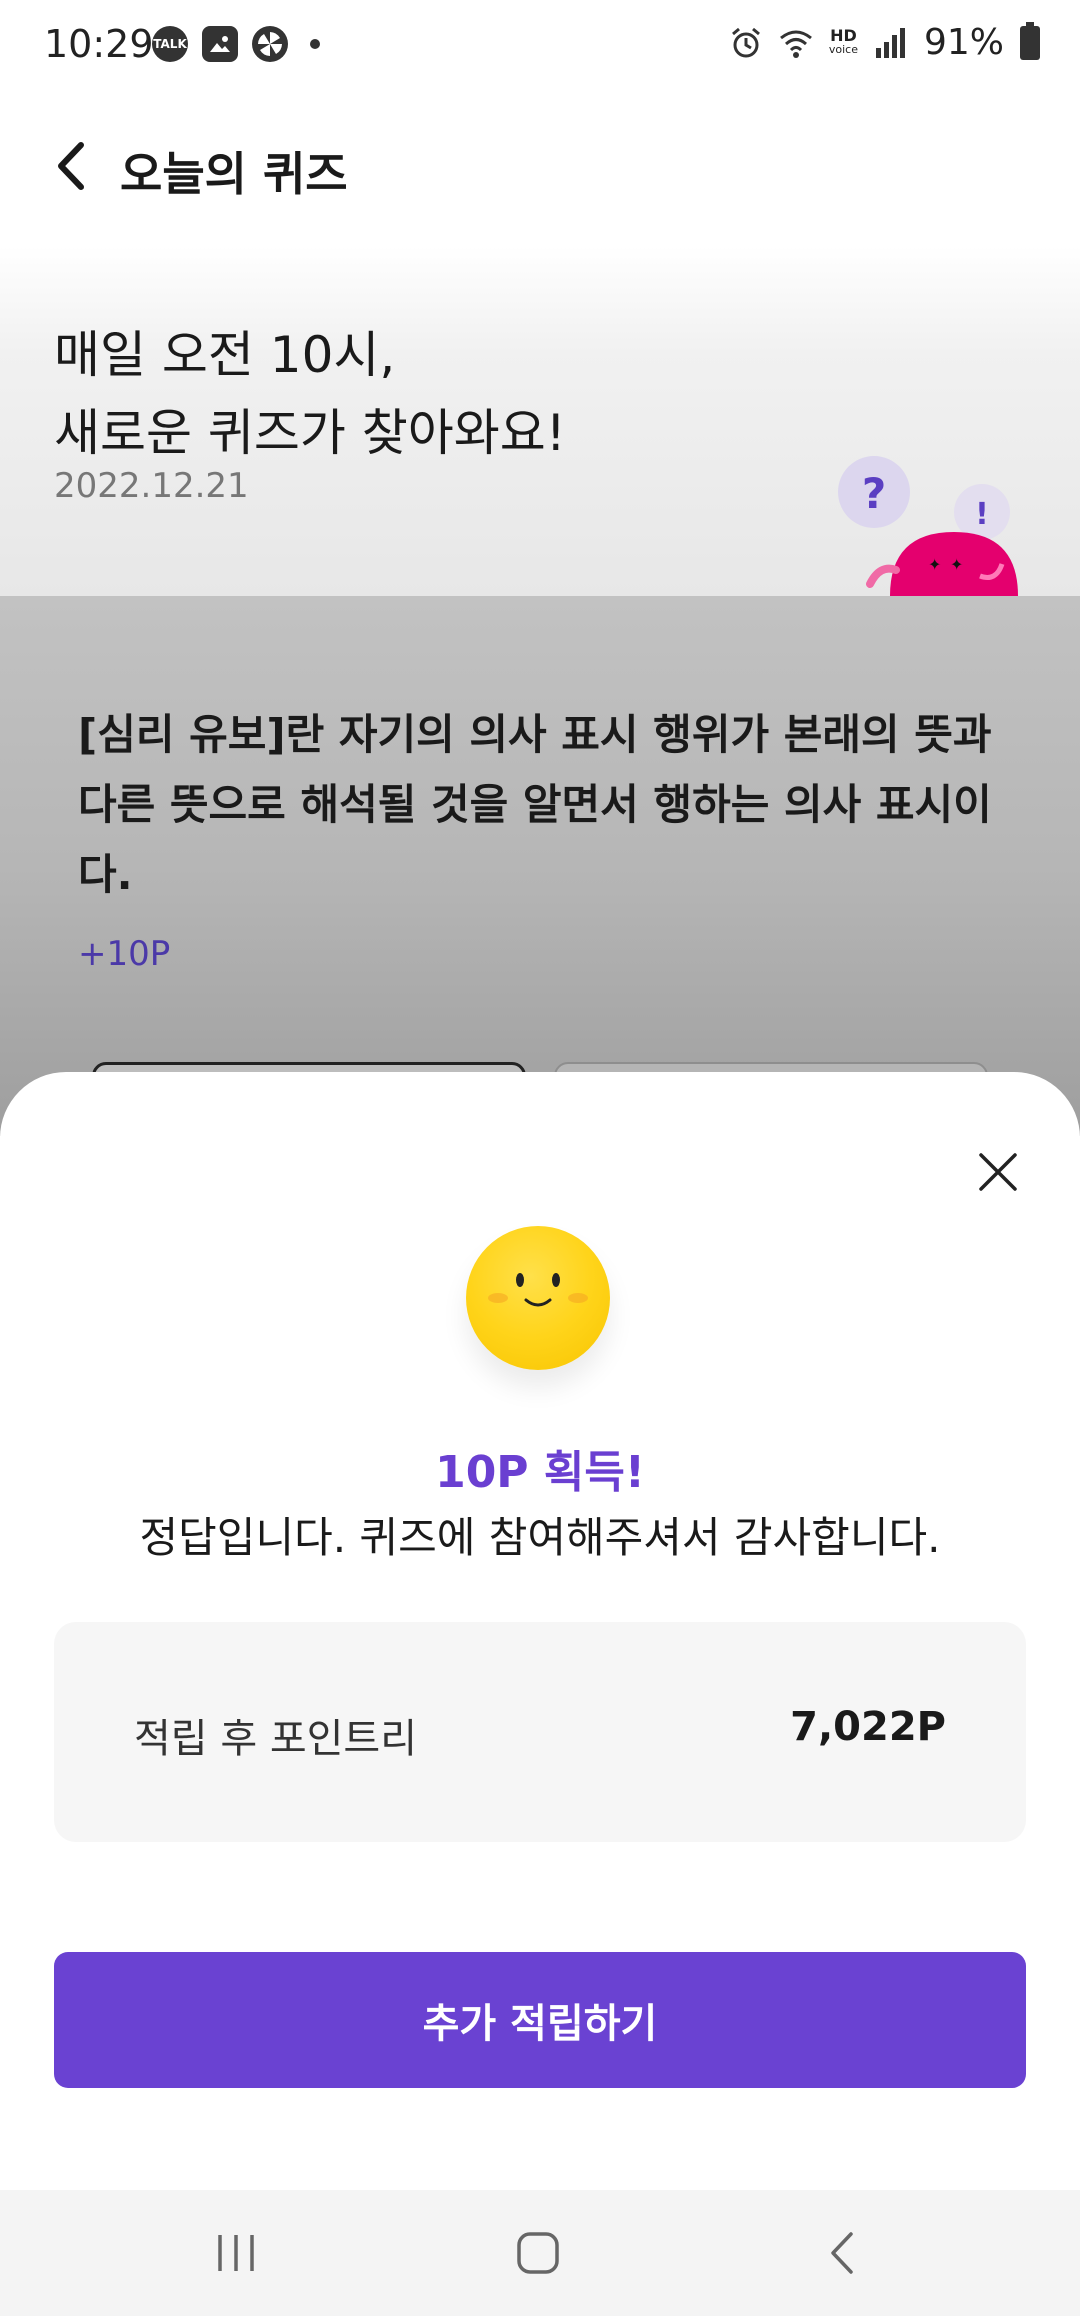  What do you see at coordinates (220, 44) in the screenshot?
I see `gallery-icon` at bounding box center [220, 44].